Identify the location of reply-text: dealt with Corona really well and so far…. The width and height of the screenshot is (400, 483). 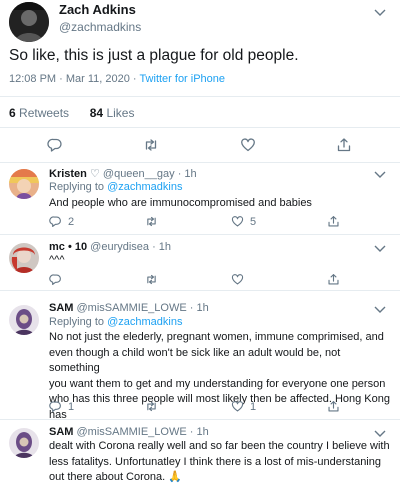
(221, 461).